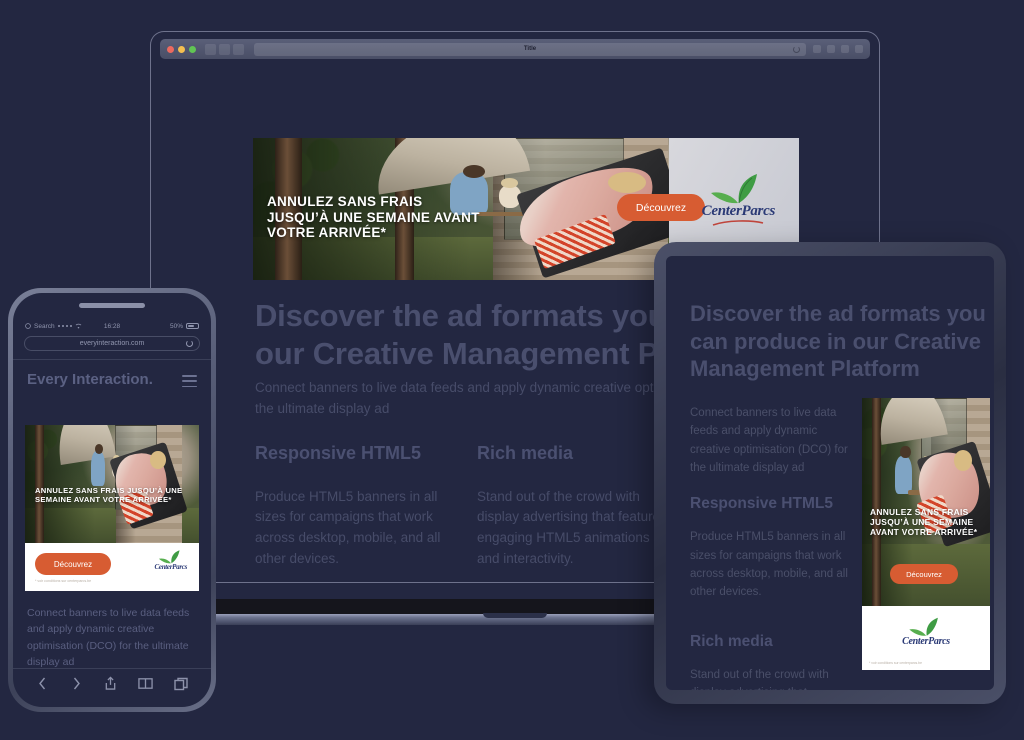  I want to click on wifi-icon, so click(78, 326).